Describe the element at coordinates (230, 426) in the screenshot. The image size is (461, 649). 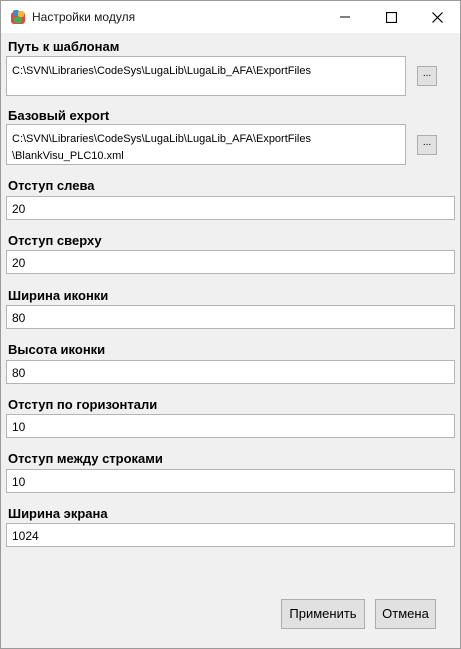
I see `horizontal-offset-input: 10` at that location.